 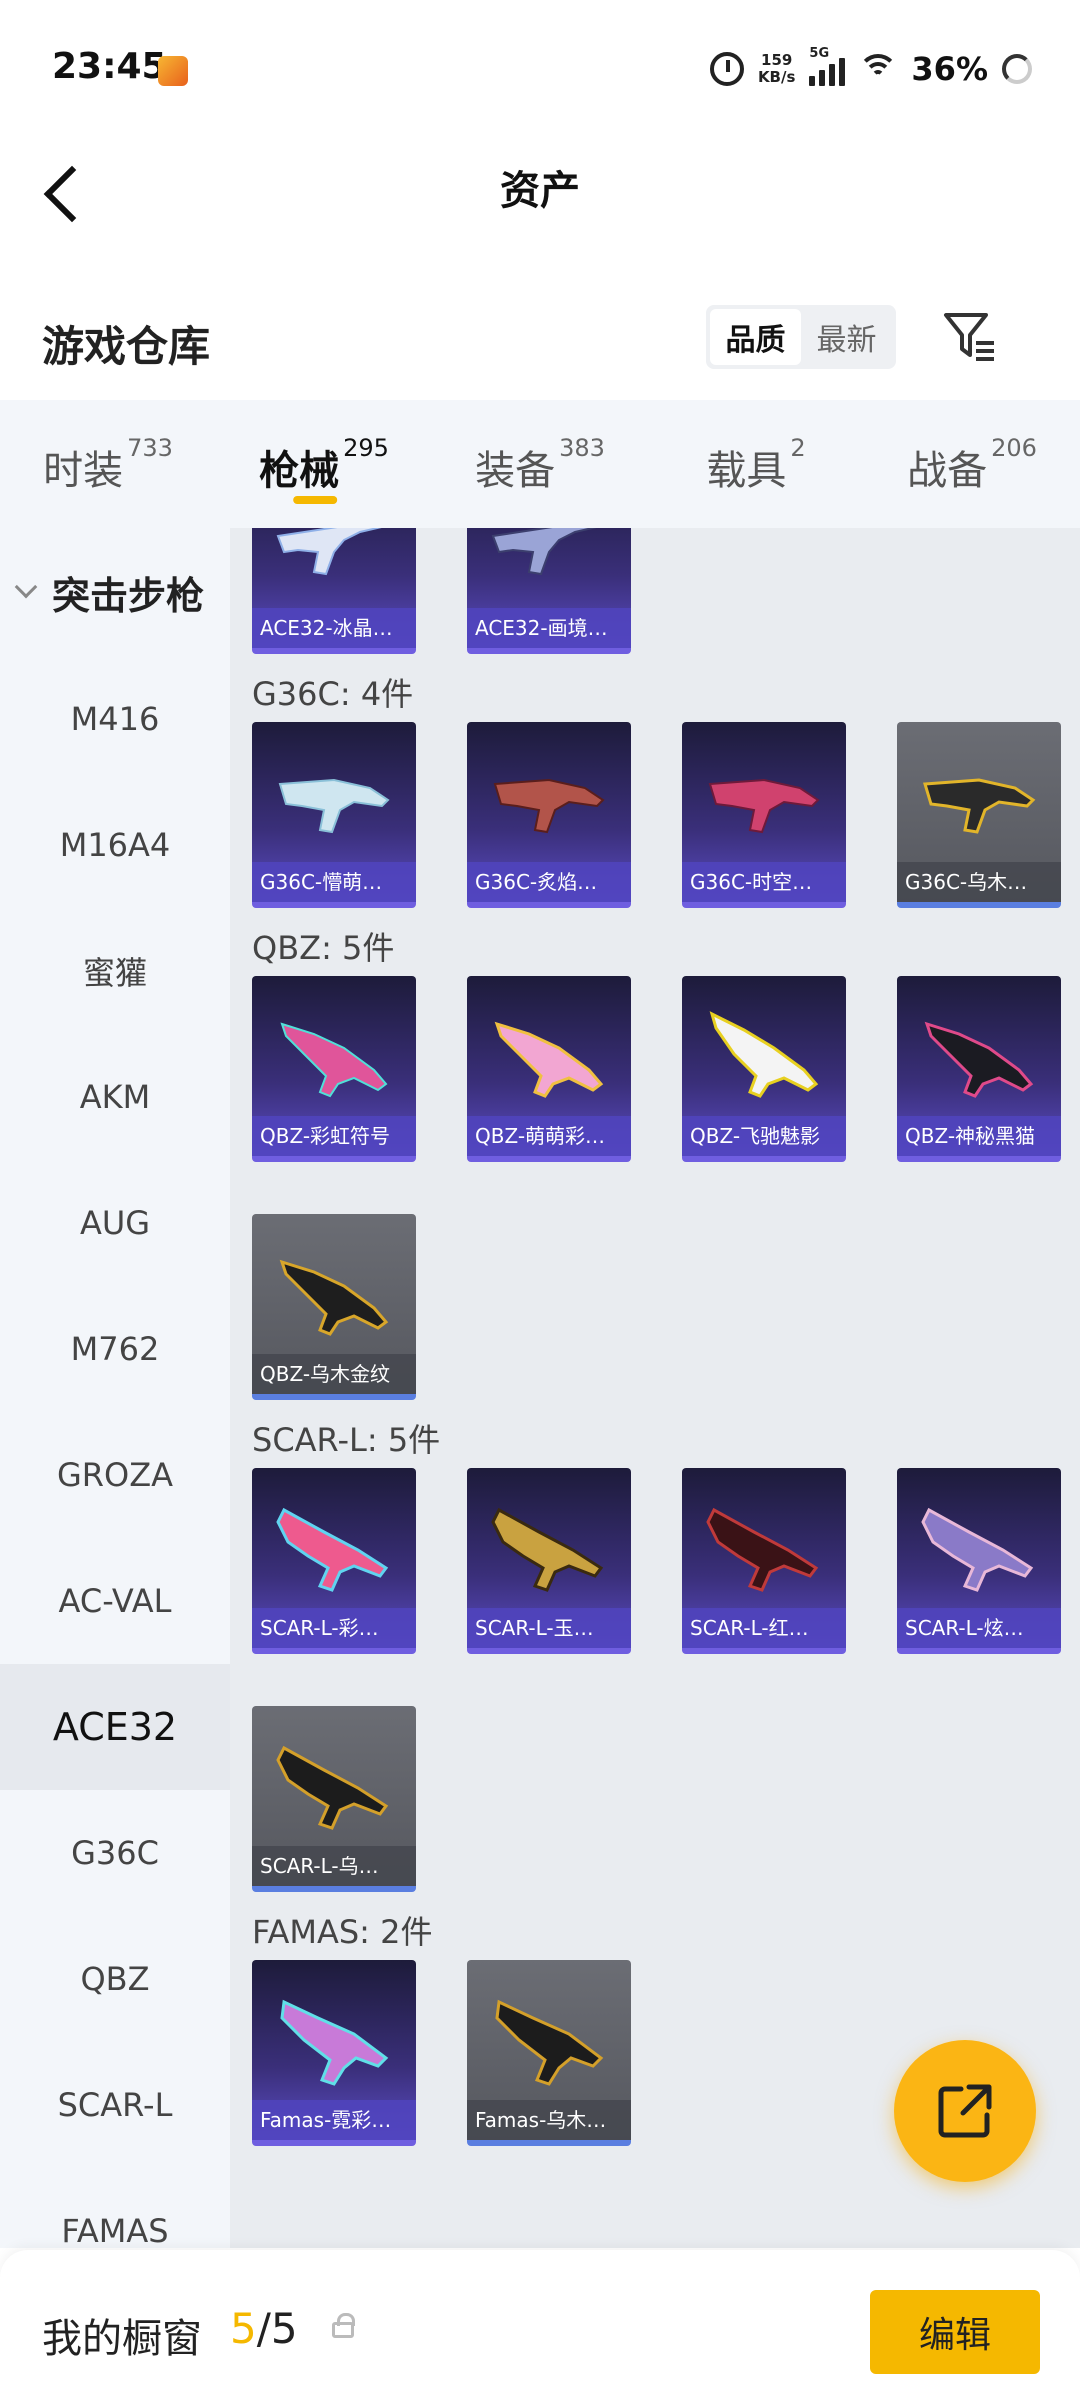 I want to click on sidebar-item-famas: FAMAS, so click(x=115, y=2208).